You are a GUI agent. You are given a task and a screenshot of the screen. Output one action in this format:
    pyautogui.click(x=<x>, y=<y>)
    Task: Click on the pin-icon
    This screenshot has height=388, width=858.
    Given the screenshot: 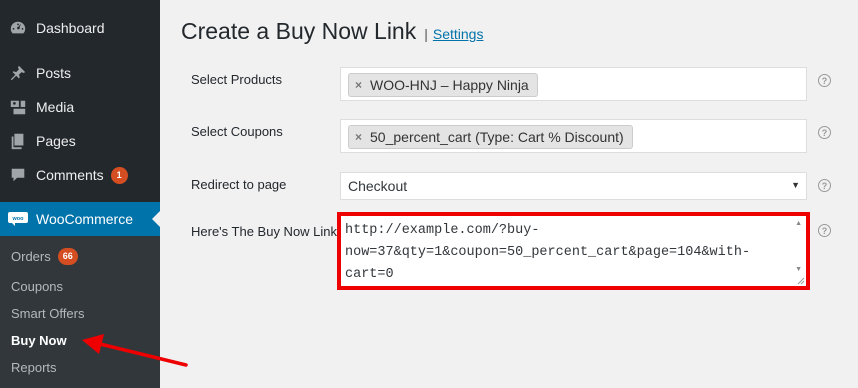 What is the action you would take?
    pyautogui.click(x=18, y=73)
    